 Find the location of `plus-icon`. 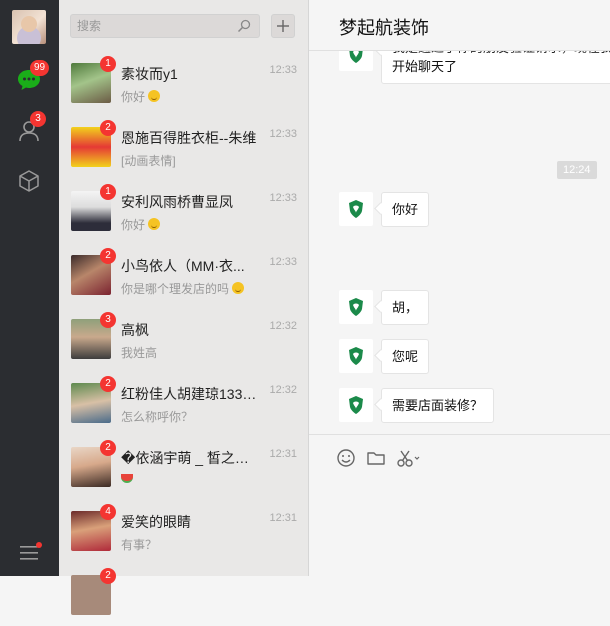

plus-icon is located at coordinates (283, 26).